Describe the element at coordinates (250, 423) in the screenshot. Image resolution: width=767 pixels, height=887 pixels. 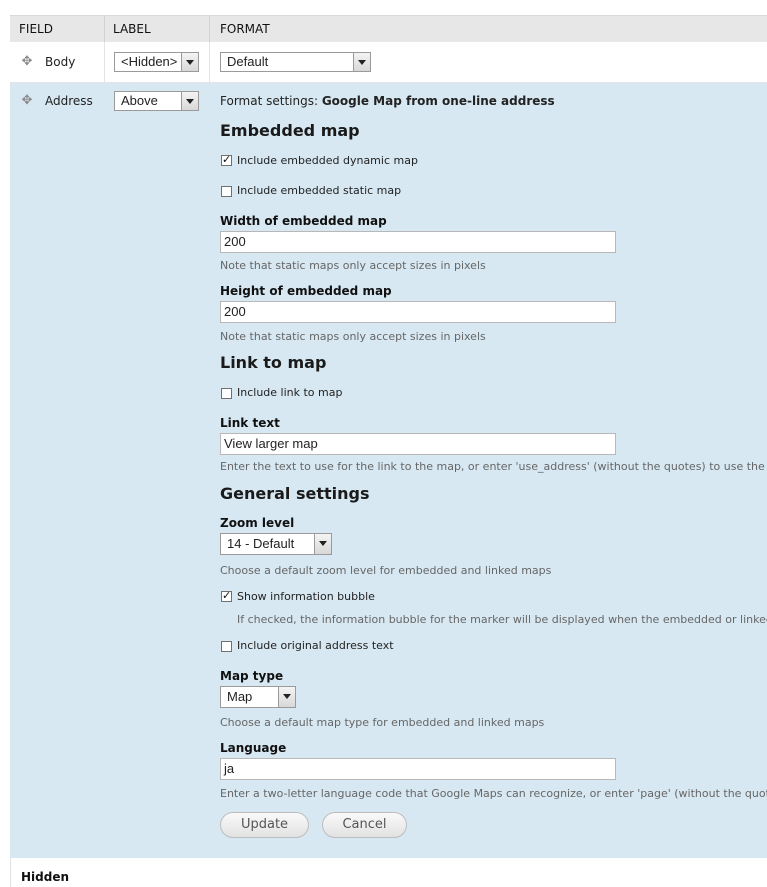
I see `label-link-text: Link text` at that location.